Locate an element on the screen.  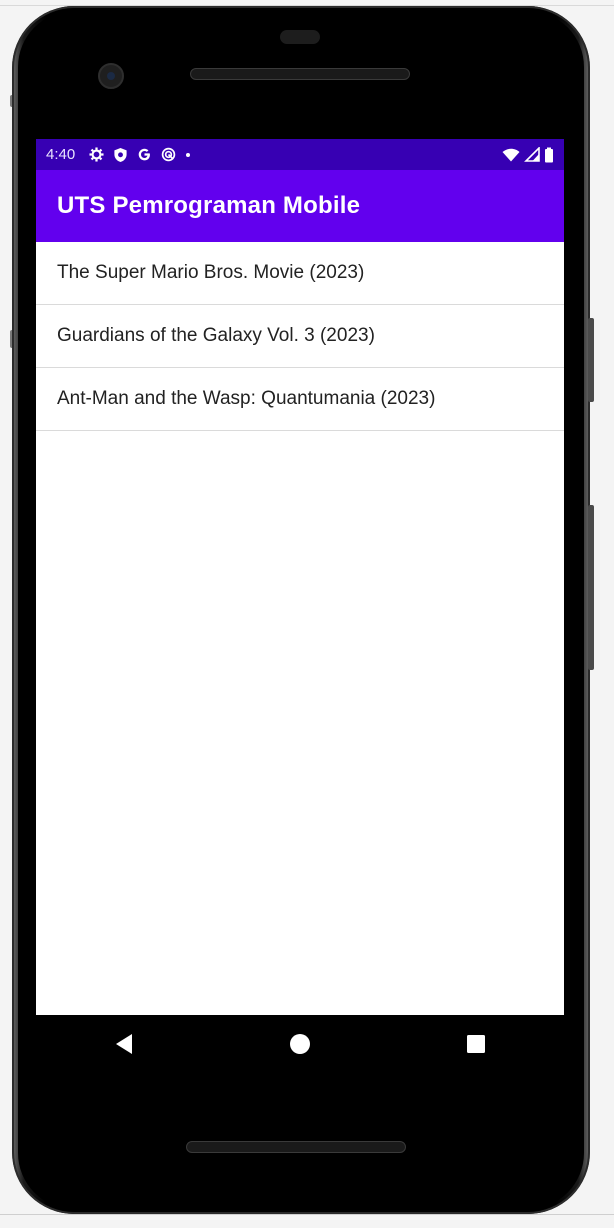
list-item: The Super Mario Bros. Movie (2023) is located at coordinates (300, 273).